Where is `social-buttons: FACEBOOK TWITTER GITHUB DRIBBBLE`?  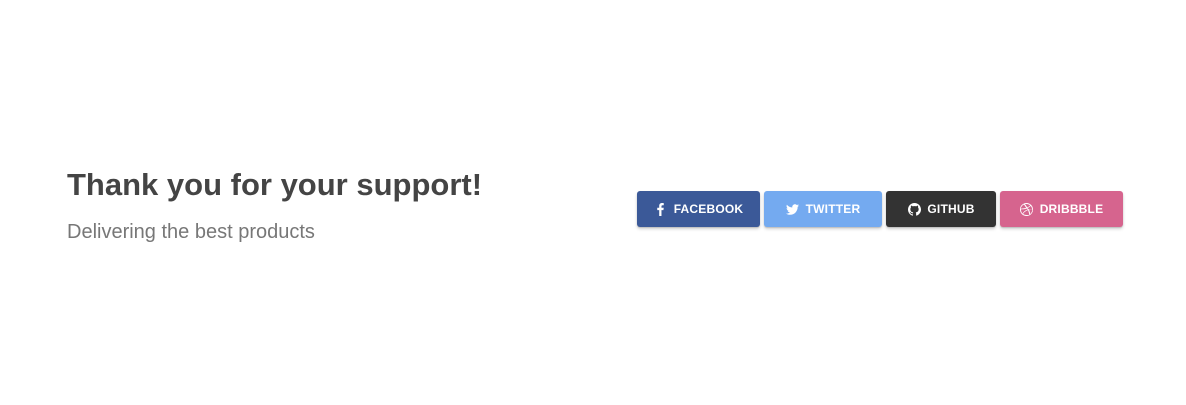
social-buttons: FACEBOOK TWITTER GITHUB DRIBBBLE is located at coordinates (880, 209).